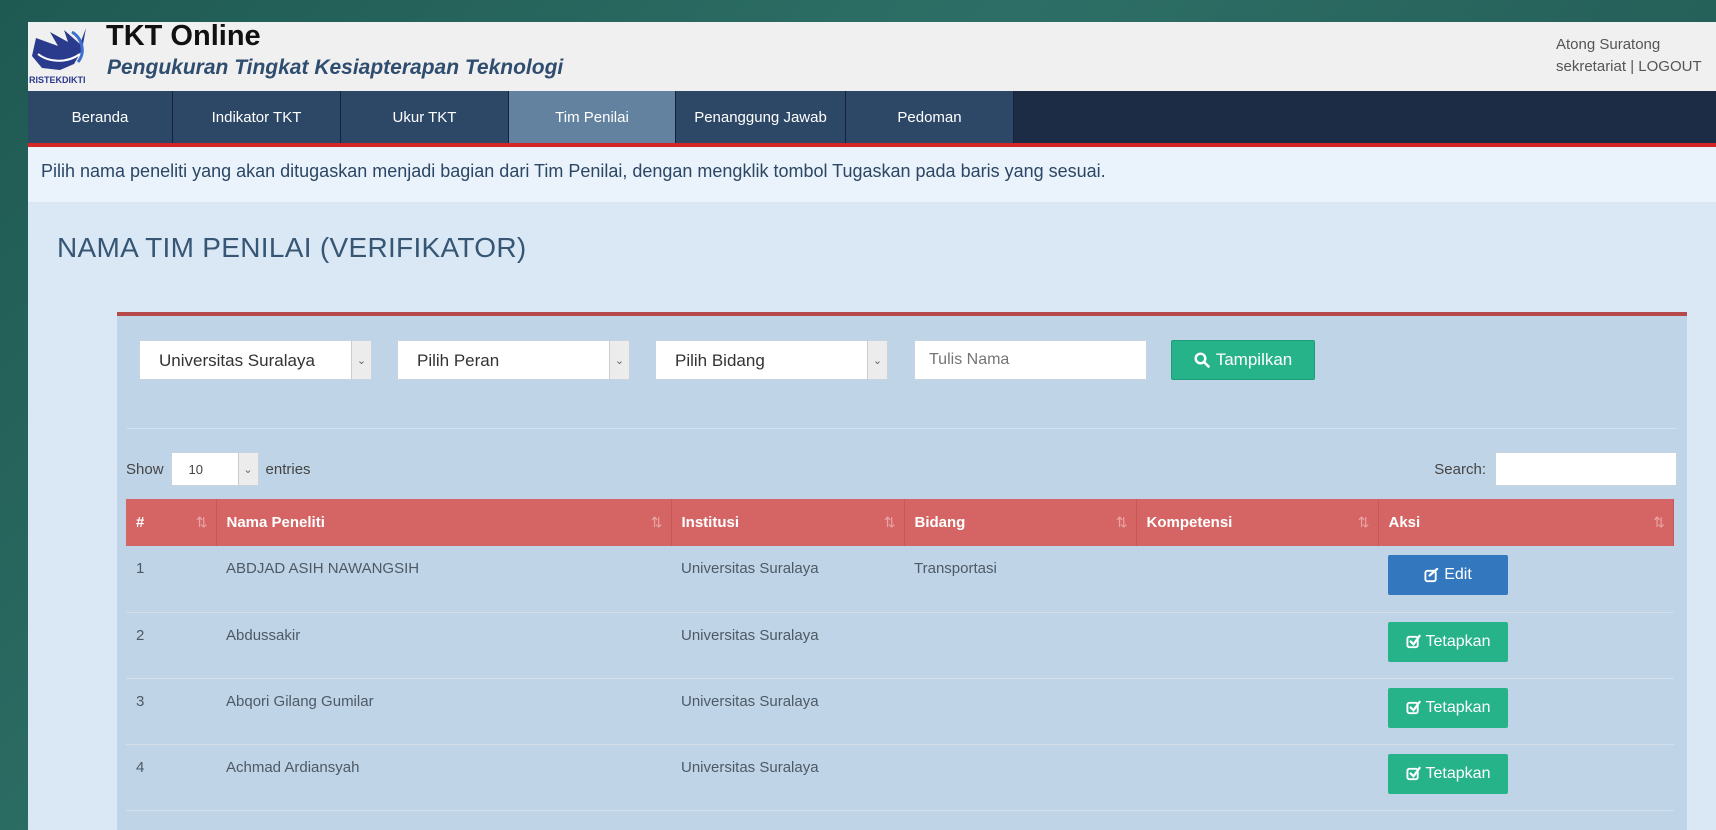 This screenshot has width=1716, height=830. Describe the element at coordinates (1608, 44) in the screenshot. I see `user-name: Atong Suratong` at that location.